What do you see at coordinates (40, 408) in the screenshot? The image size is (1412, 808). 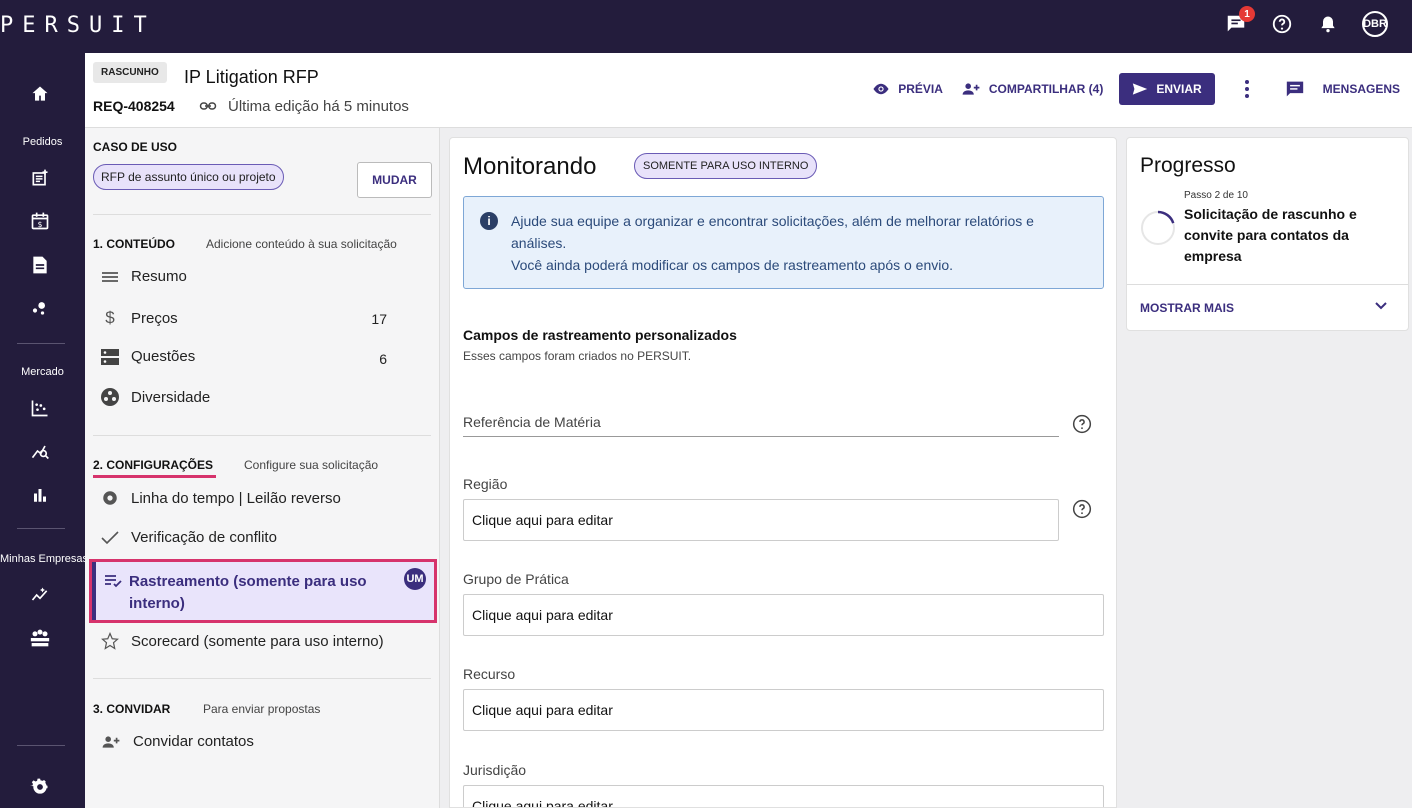 I see `scatter-chart-icon` at bounding box center [40, 408].